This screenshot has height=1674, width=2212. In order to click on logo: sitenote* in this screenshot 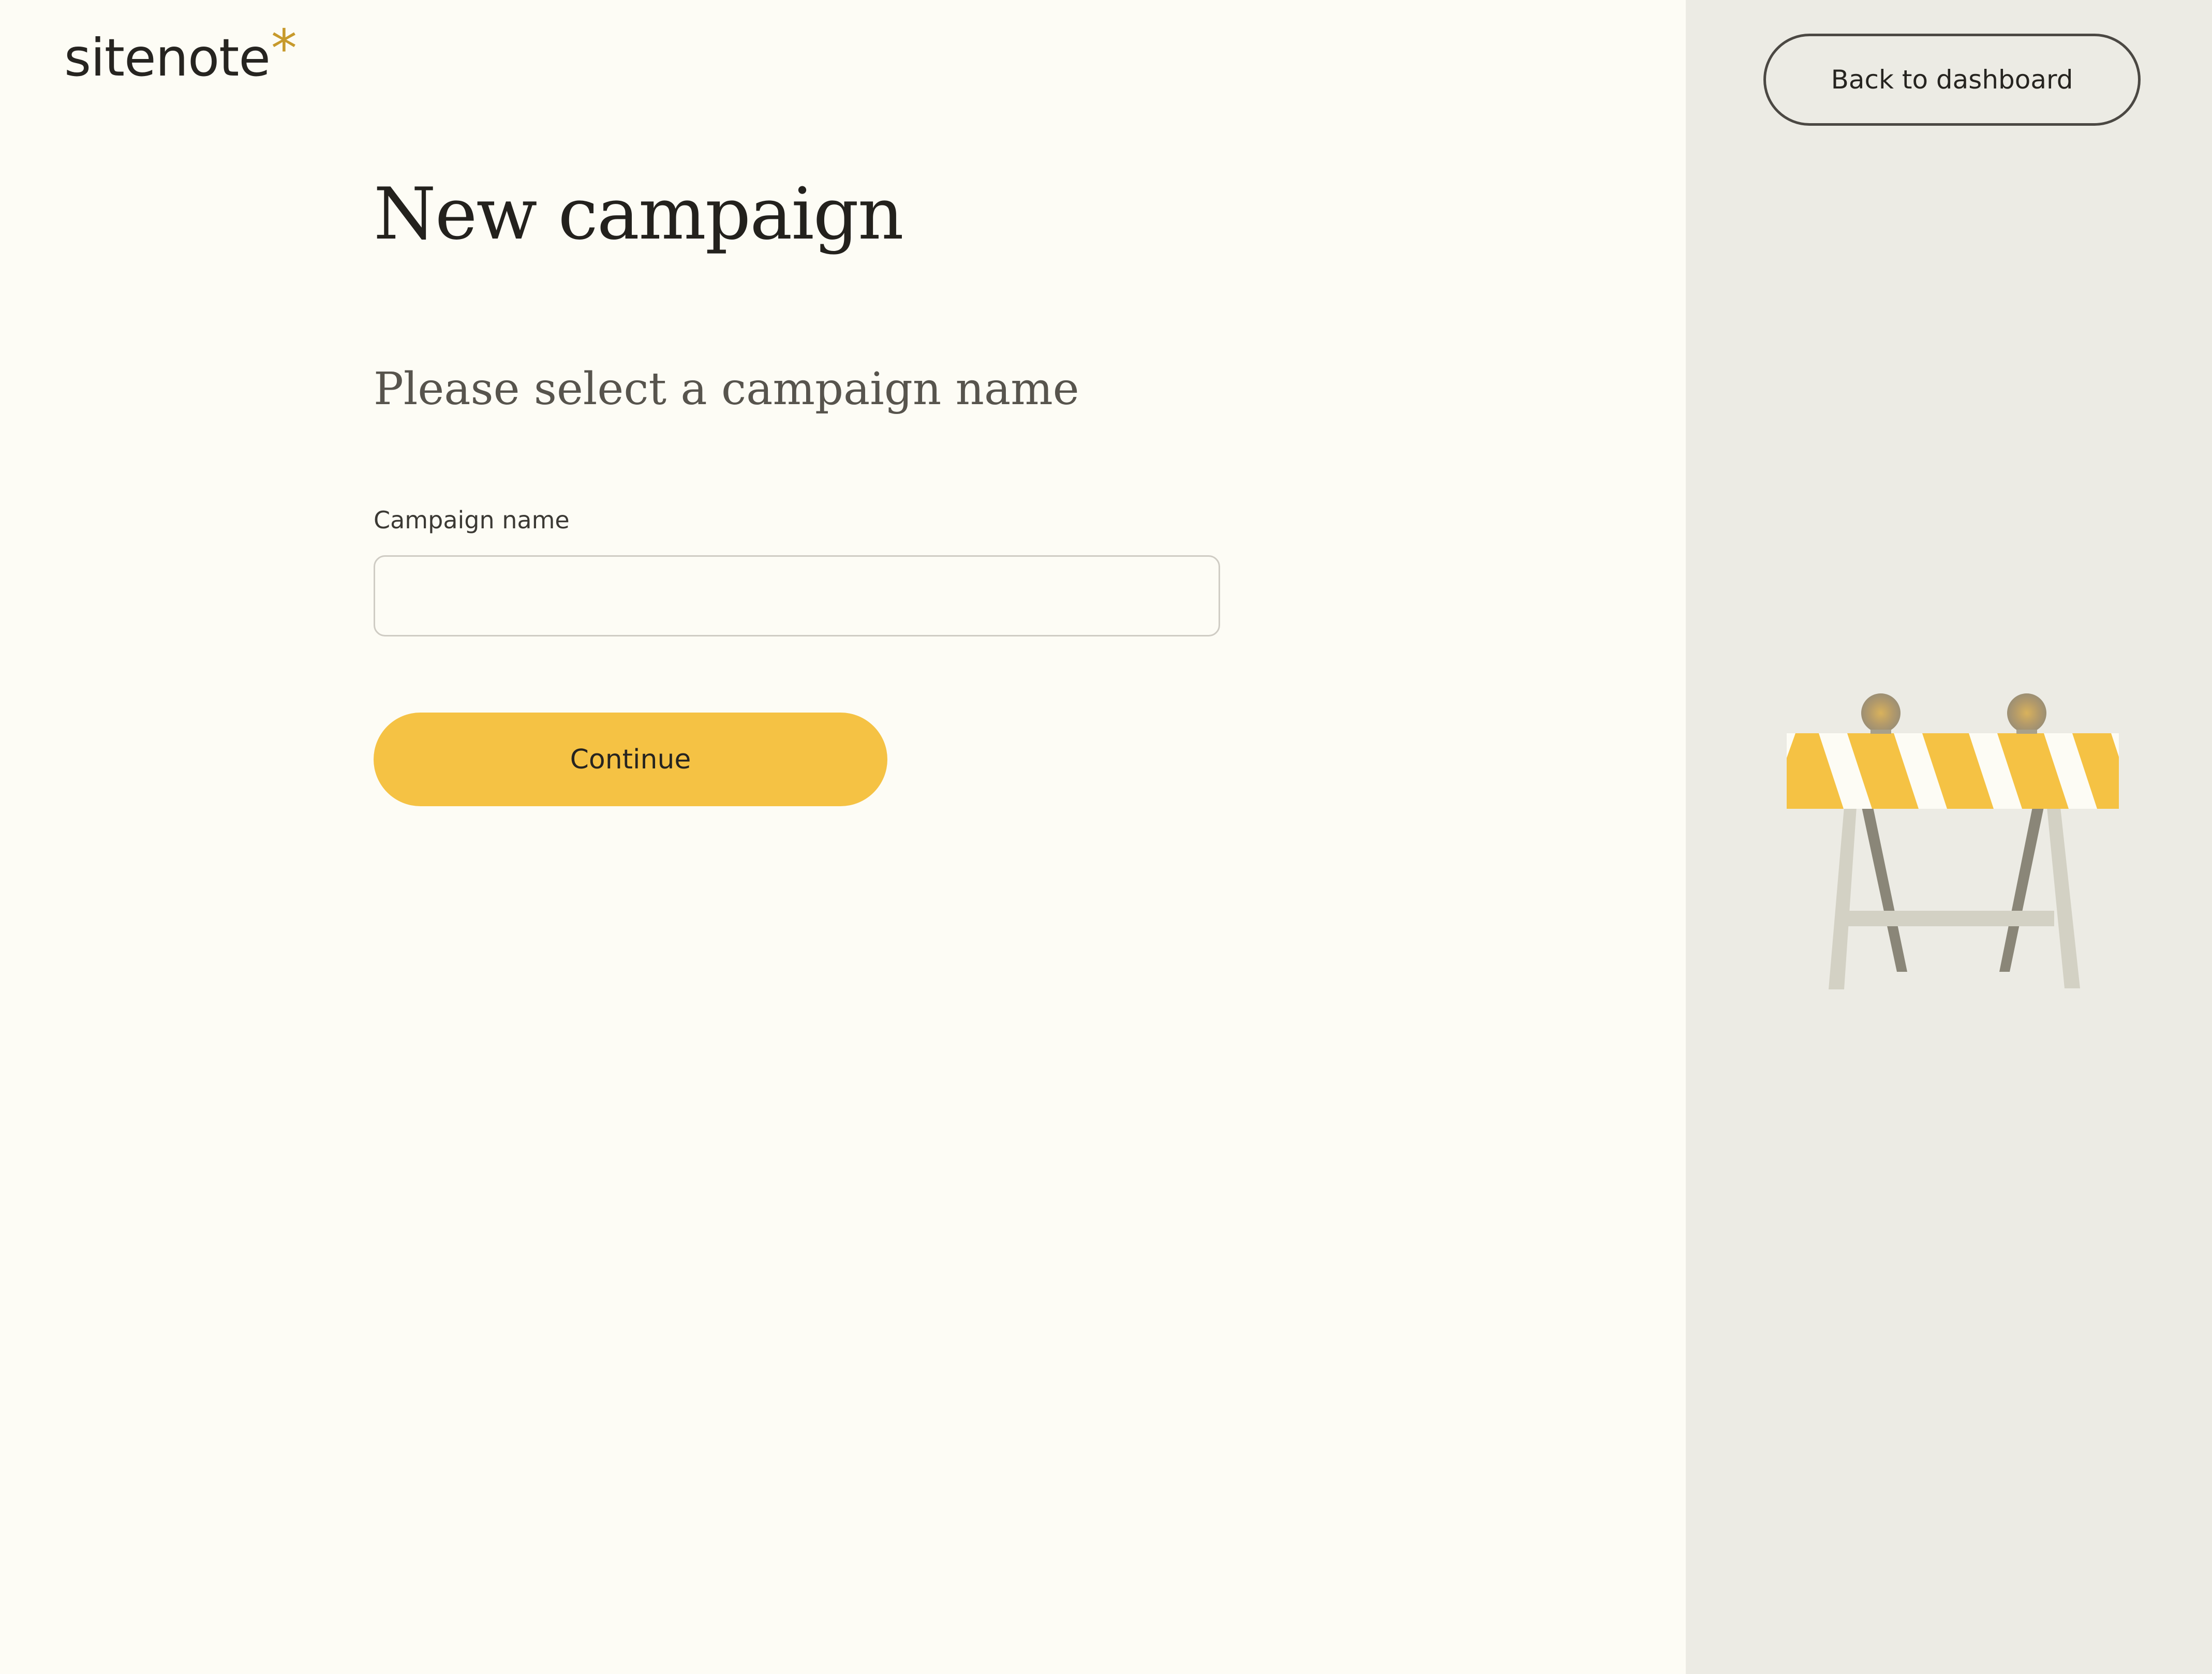, I will do `click(180, 53)`.